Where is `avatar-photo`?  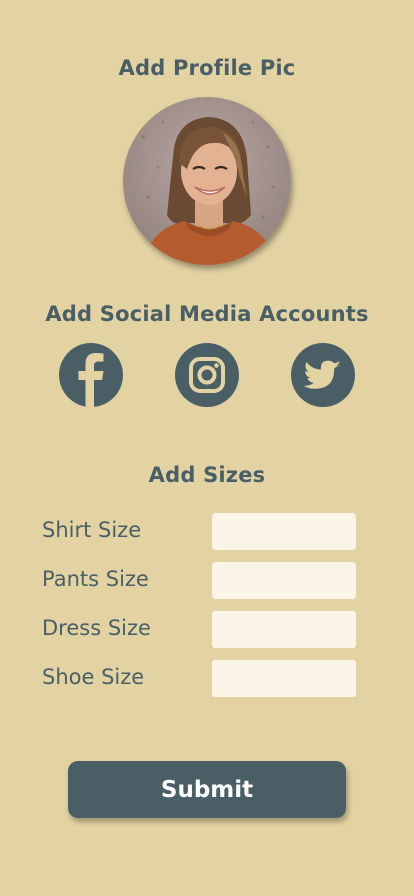 avatar-photo is located at coordinates (207, 181).